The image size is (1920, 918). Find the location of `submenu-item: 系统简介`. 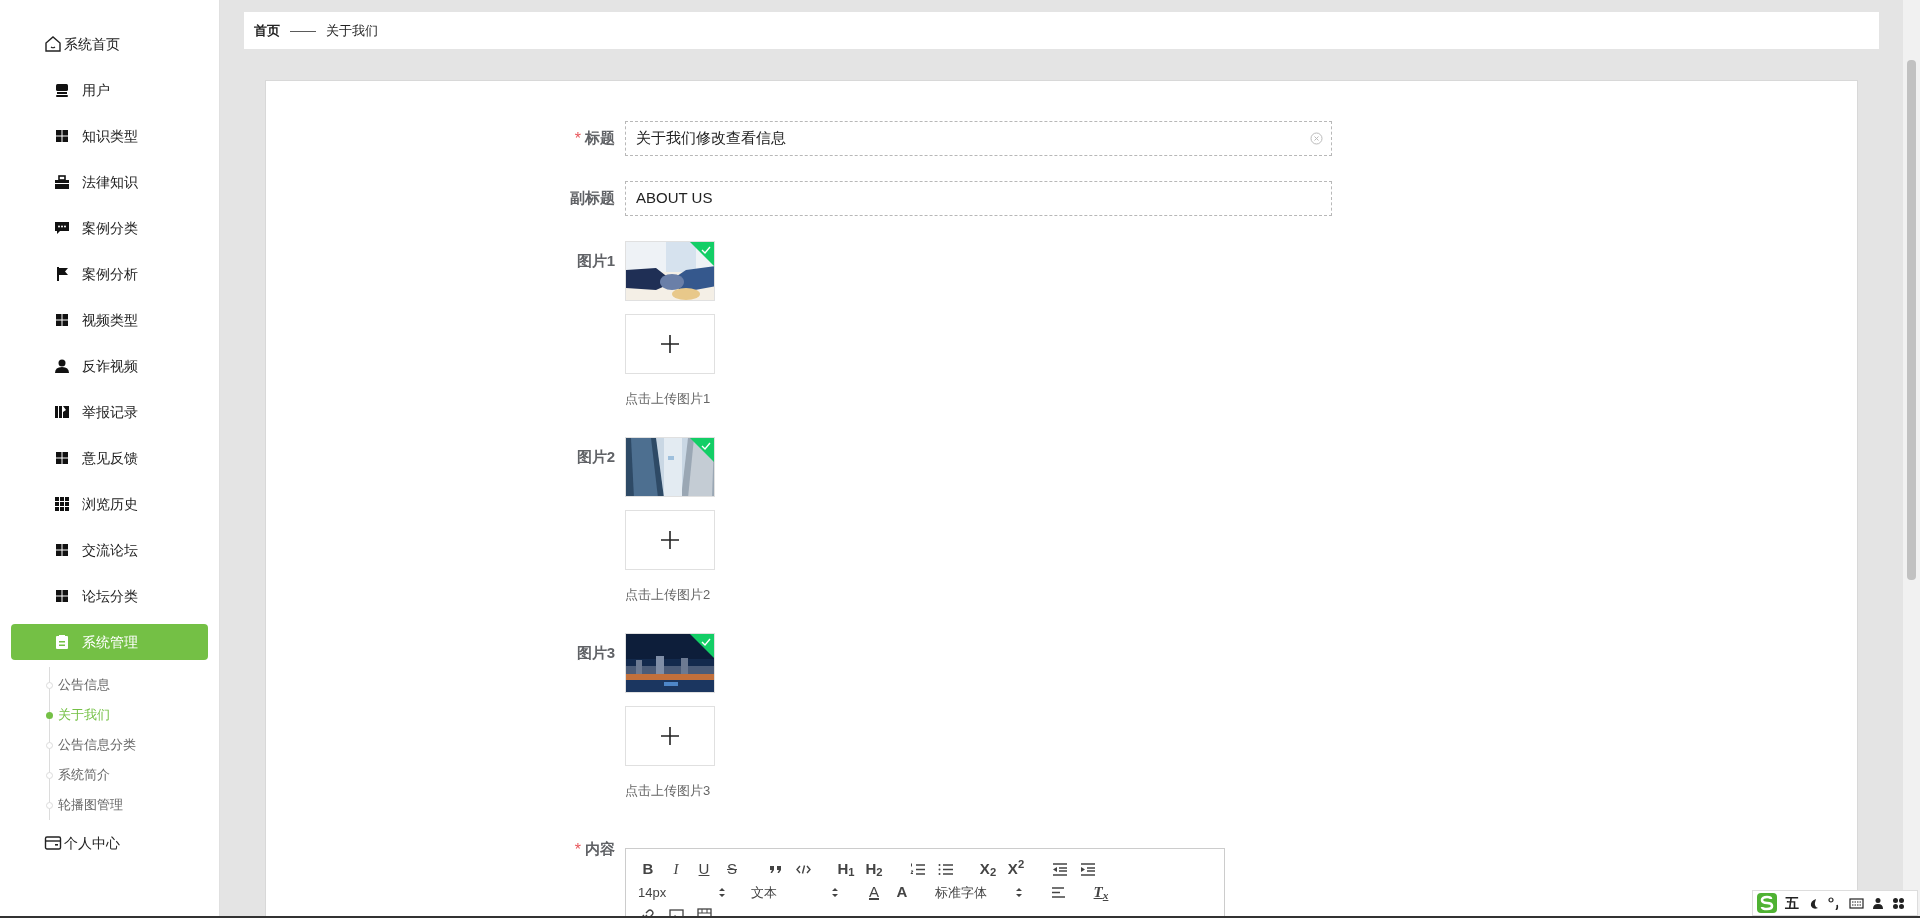

submenu-item: 系统简介 is located at coordinates (84, 775).